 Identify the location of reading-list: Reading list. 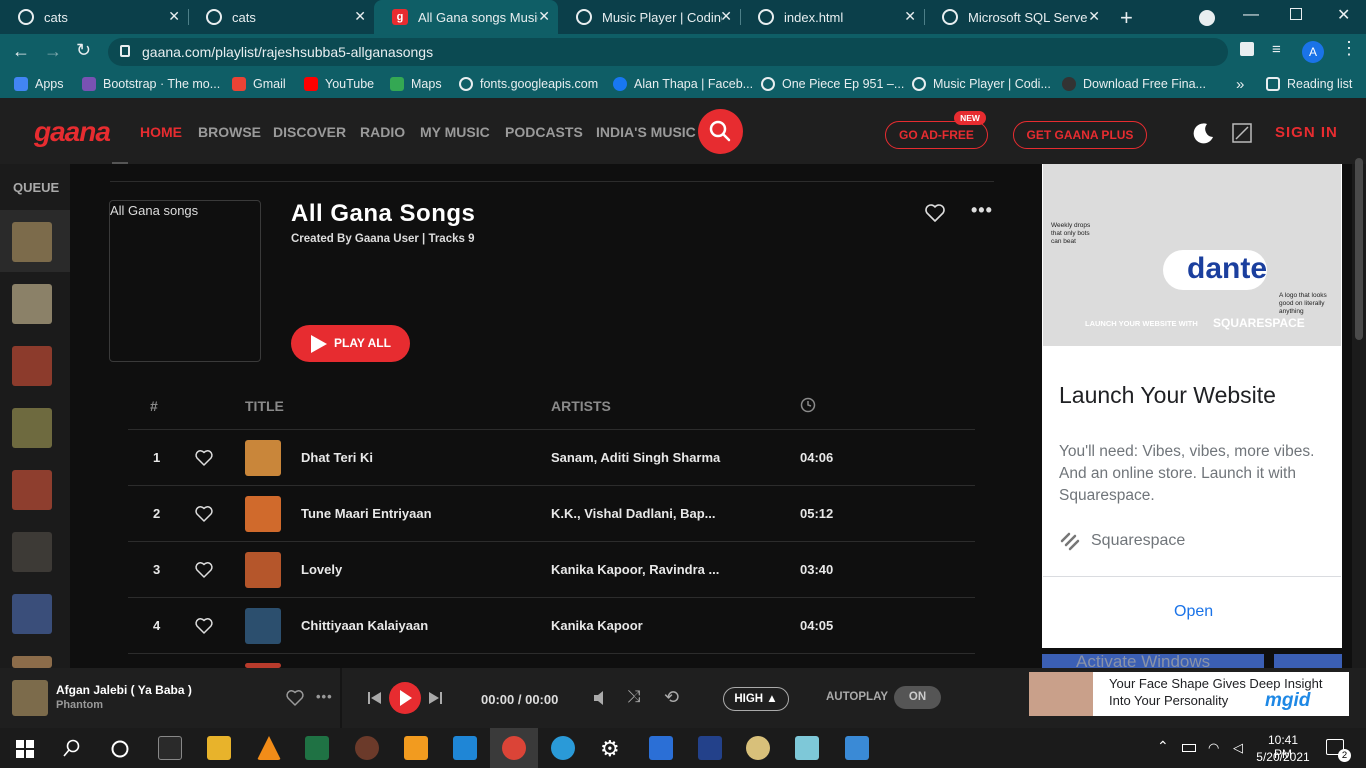
(1309, 84).